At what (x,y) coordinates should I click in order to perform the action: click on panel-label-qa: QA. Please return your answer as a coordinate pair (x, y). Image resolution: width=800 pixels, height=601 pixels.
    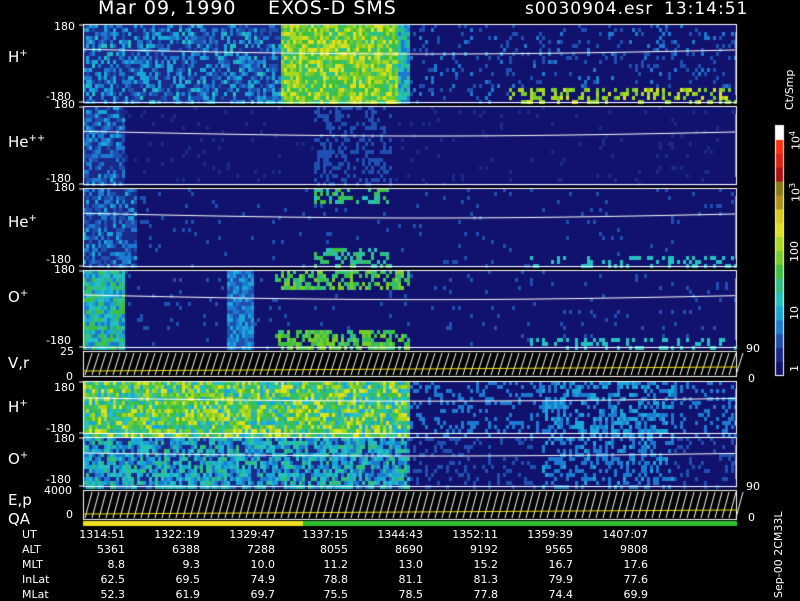
    Looking at the image, I should click on (19, 519).